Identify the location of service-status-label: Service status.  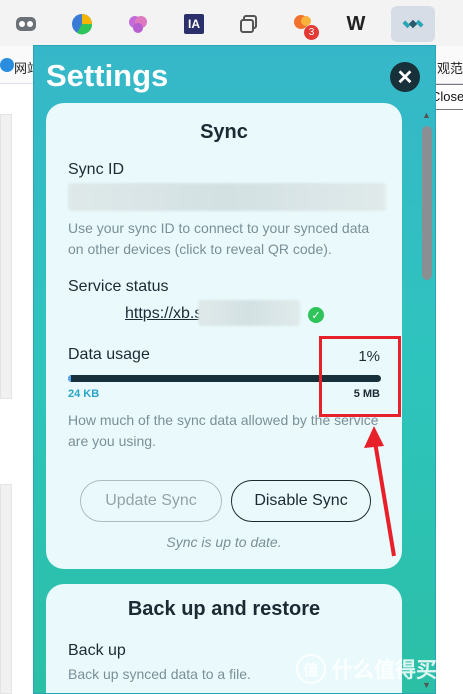
(118, 286).